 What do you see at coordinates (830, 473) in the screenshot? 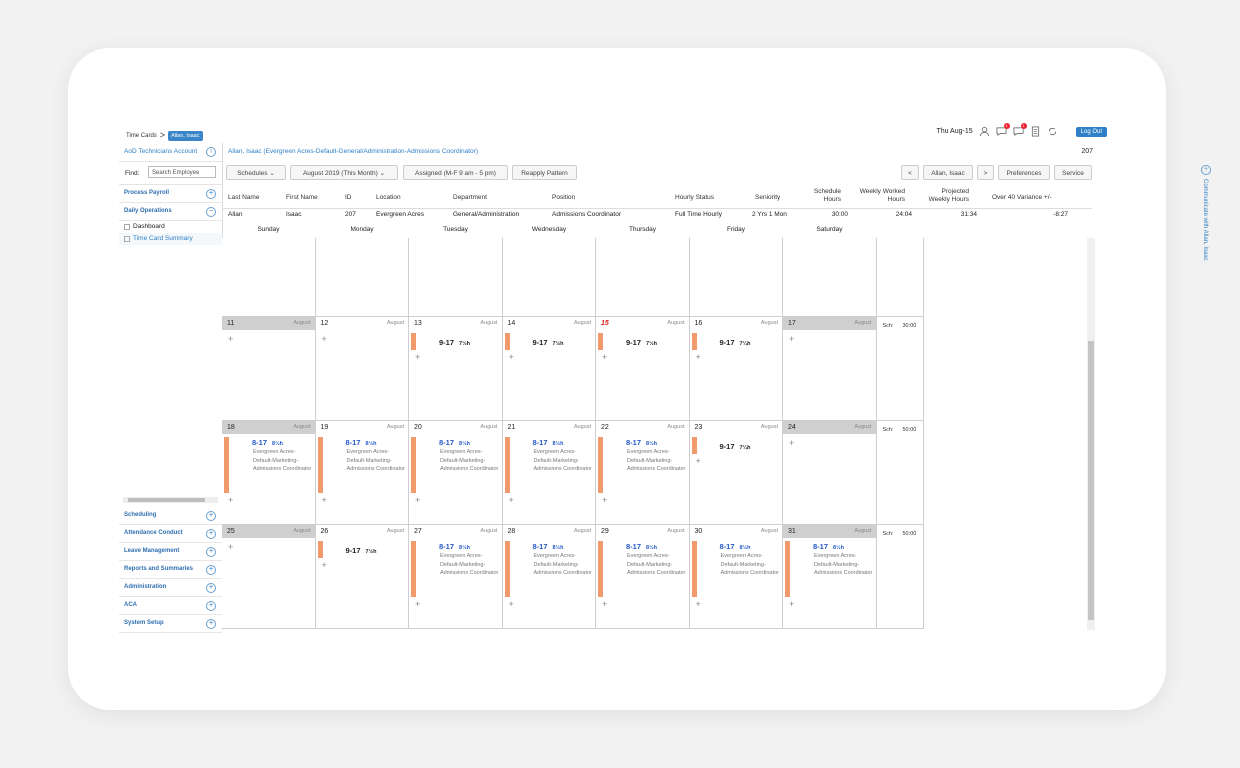
I see `calendar-day-cell: 24 August +` at bounding box center [830, 473].